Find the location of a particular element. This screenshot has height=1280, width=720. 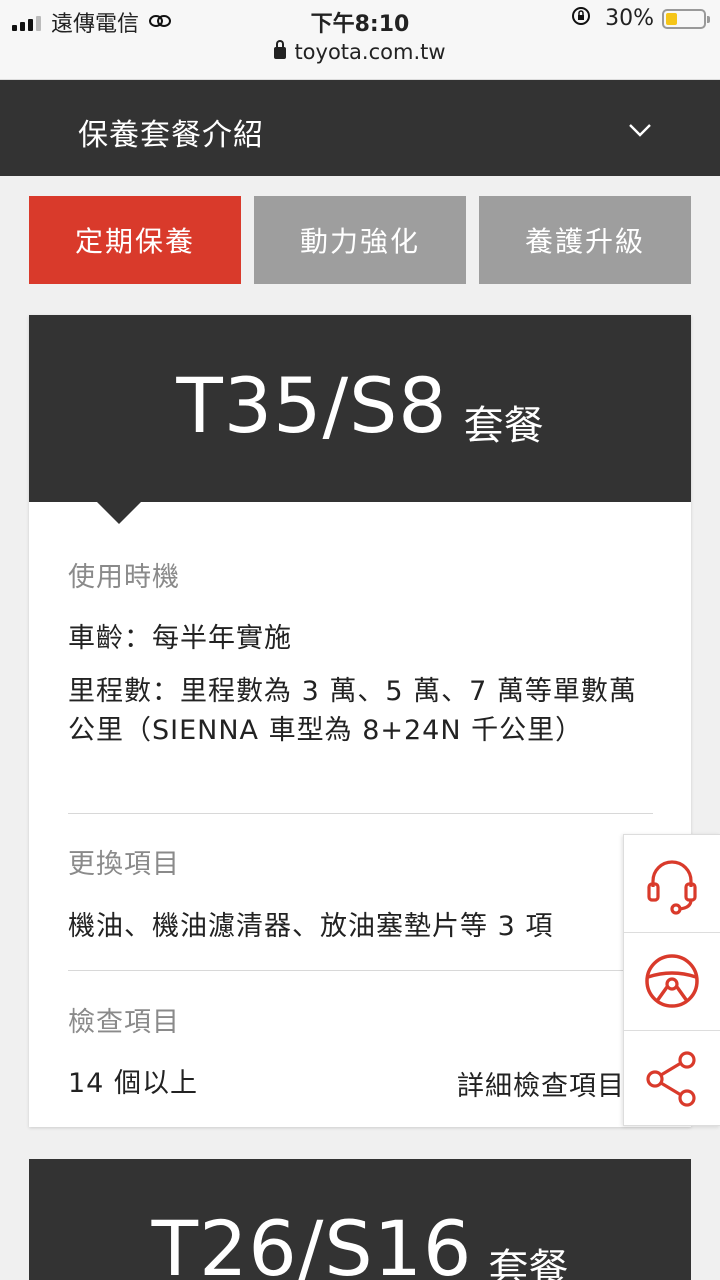

status-bar: 遠傳電信 下午8:10 toyota.com.tw 30% is located at coordinates (360, 40).